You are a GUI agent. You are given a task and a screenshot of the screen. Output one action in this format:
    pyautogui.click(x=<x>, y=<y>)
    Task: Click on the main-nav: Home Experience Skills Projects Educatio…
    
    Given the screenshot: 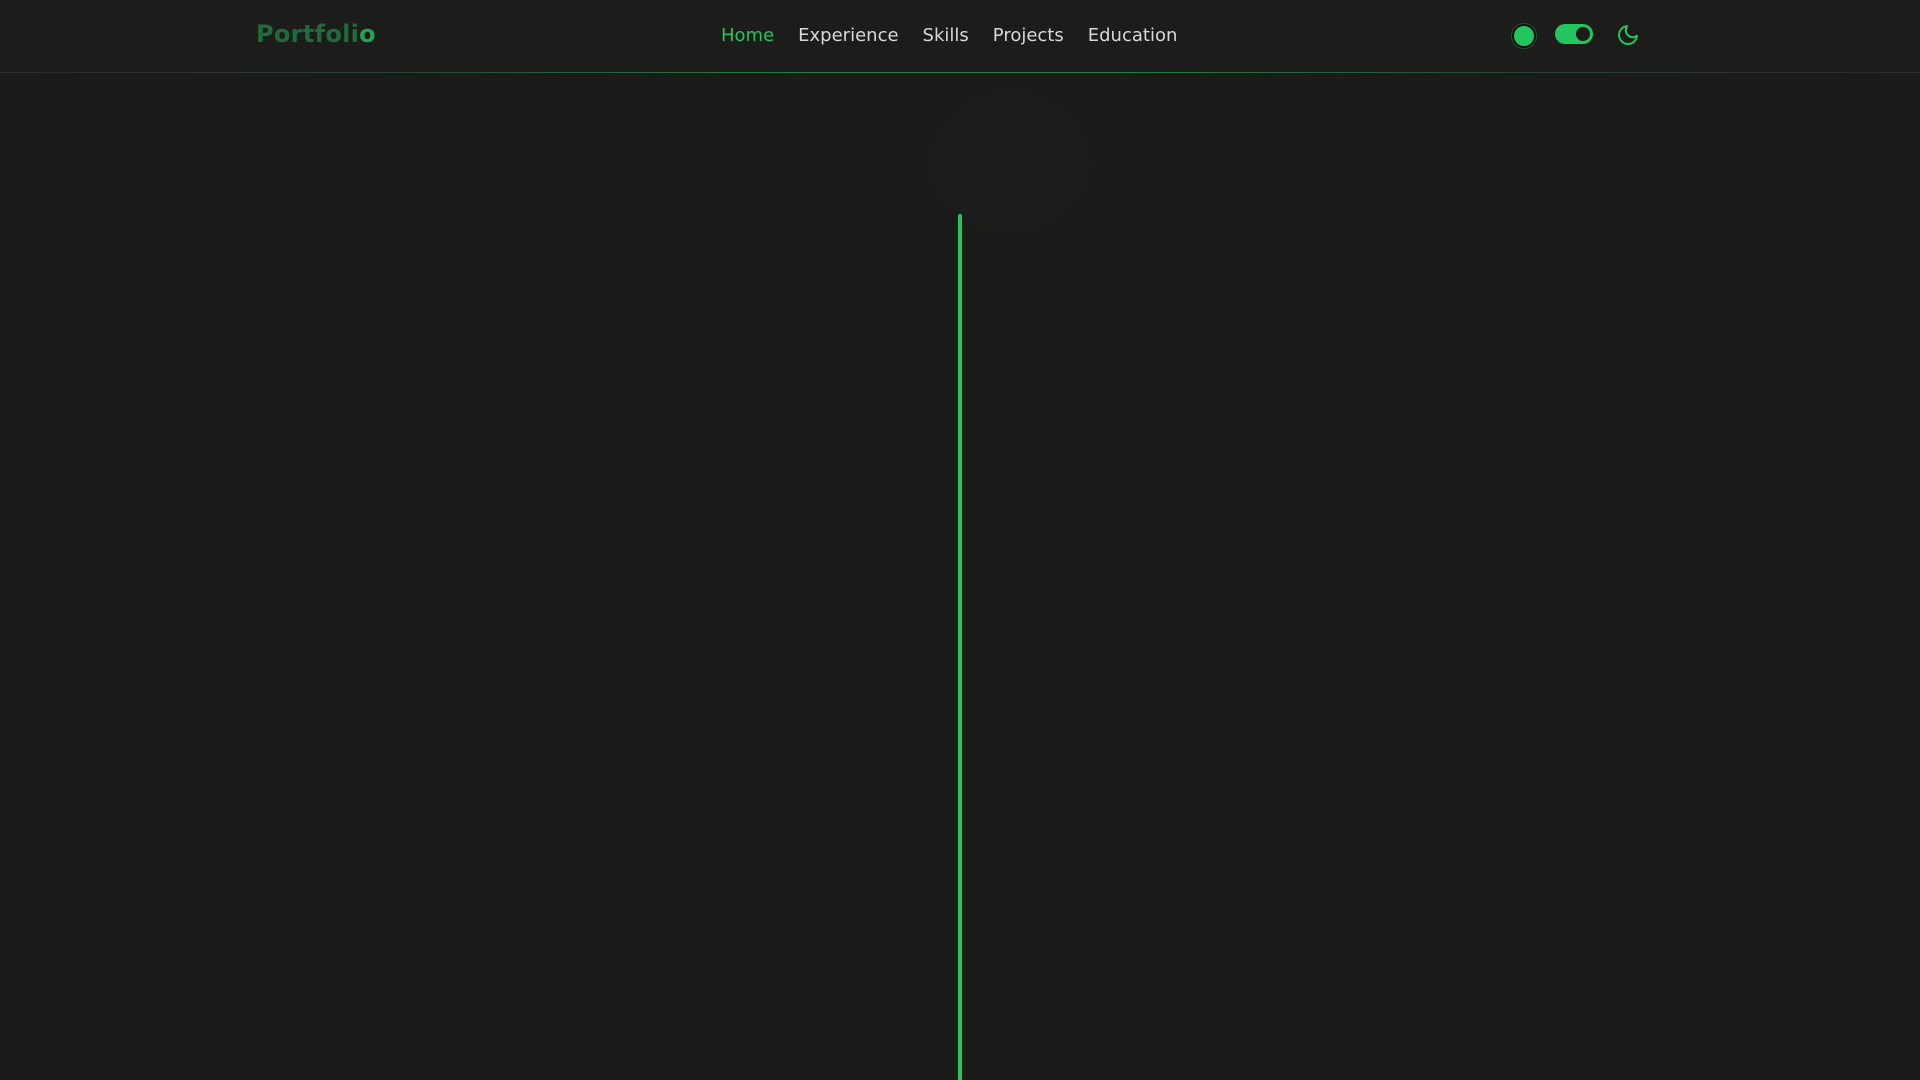 What is the action you would take?
    pyautogui.click(x=949, y=36)
    